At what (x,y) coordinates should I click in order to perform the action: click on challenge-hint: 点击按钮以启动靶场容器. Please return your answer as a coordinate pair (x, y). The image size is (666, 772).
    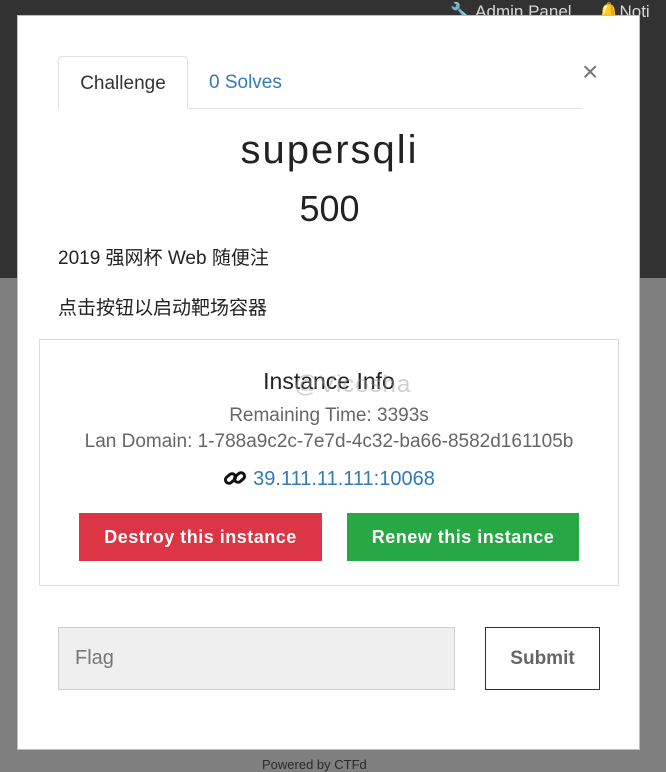
    Looking at the image, I should click on (163, 308).